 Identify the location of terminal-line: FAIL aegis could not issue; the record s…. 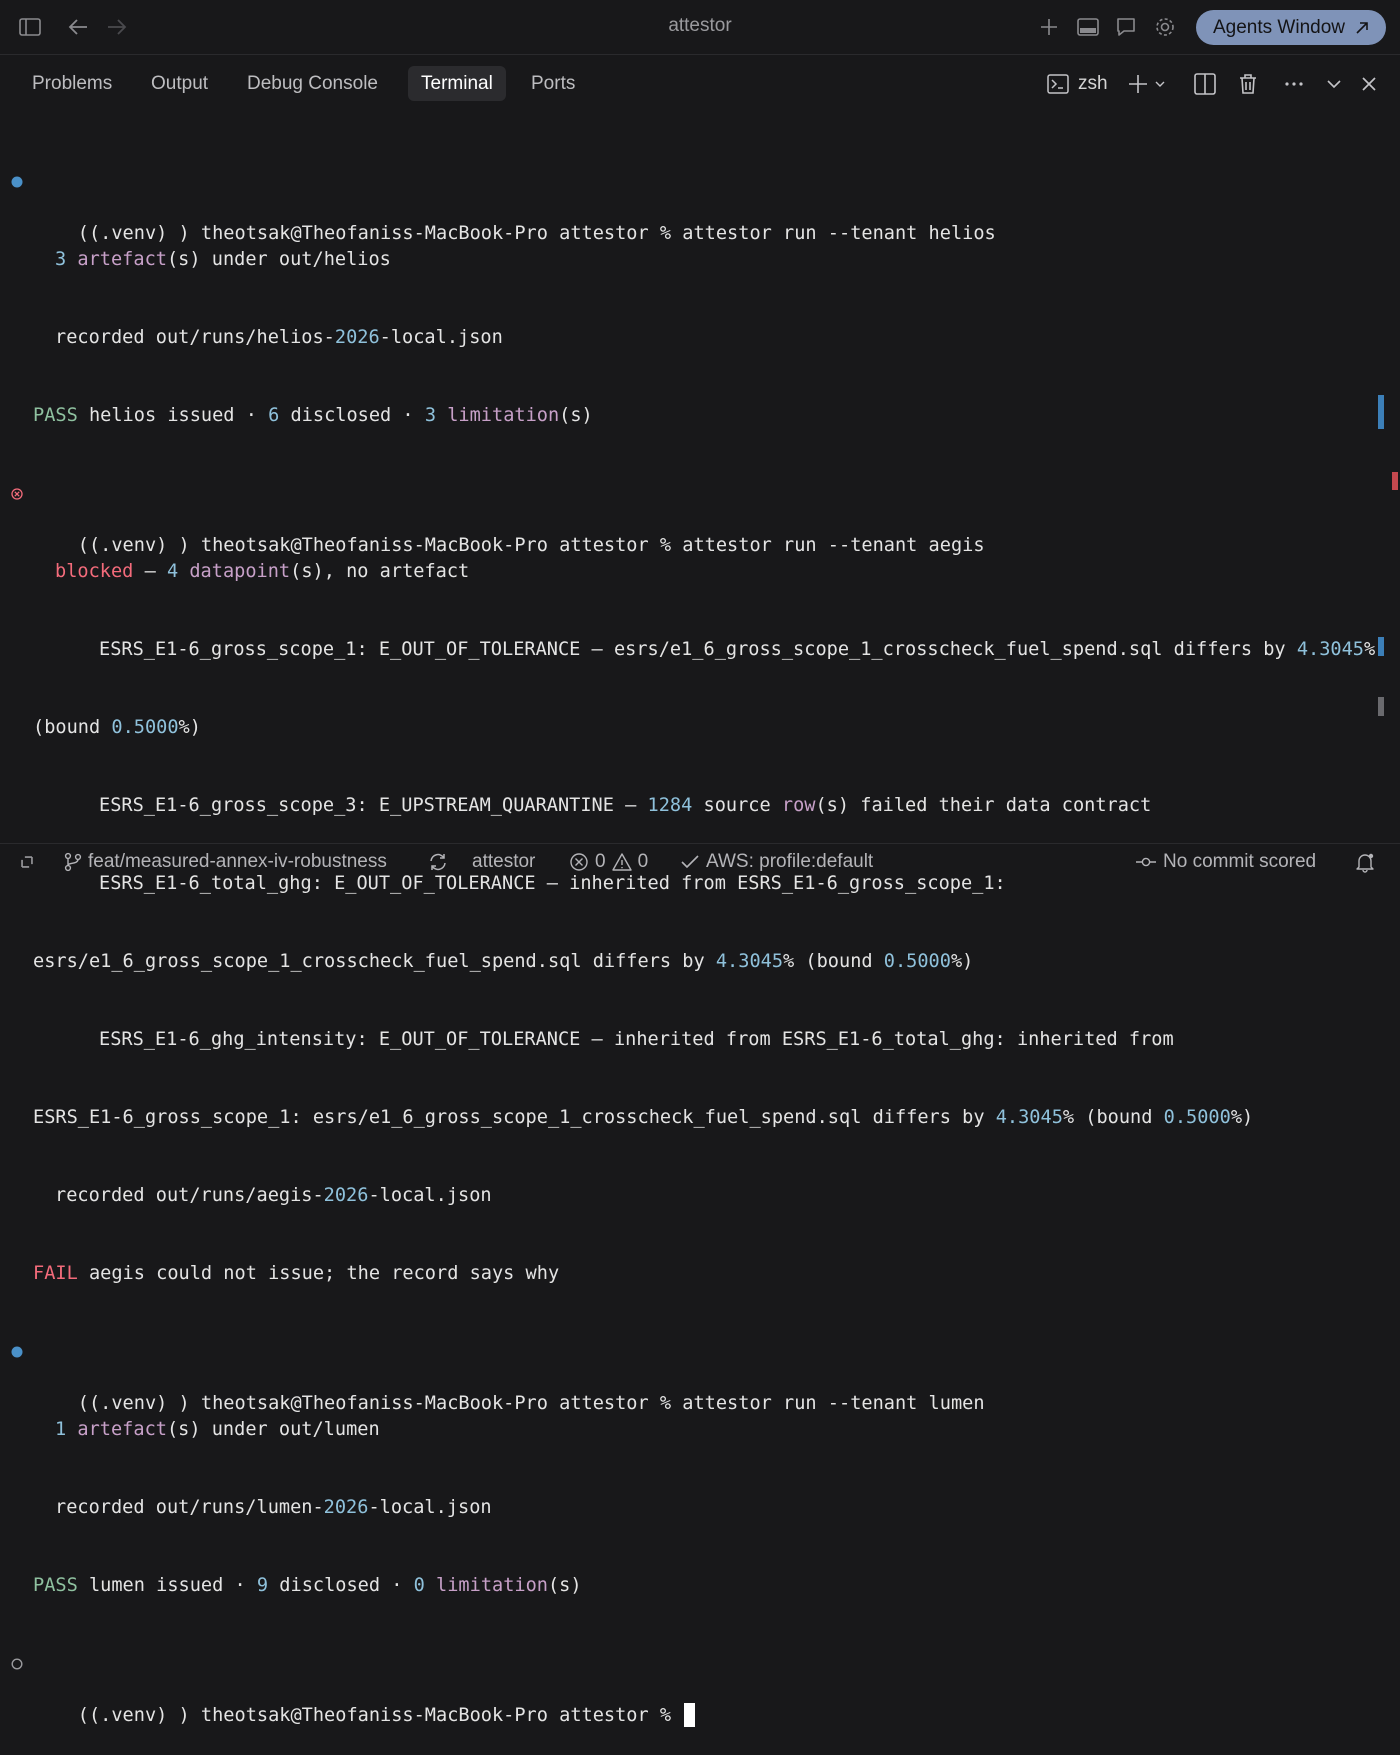
(688, 1274).